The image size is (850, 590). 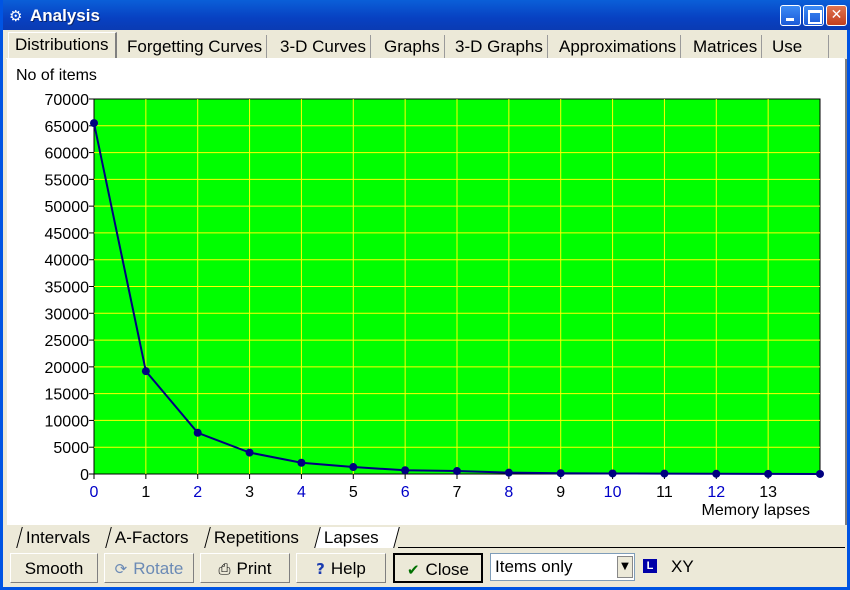 What do you see at coordinates (65, 15) in the screenshot?
I see `window-title: Analysis` at bounding box center [65, 15].